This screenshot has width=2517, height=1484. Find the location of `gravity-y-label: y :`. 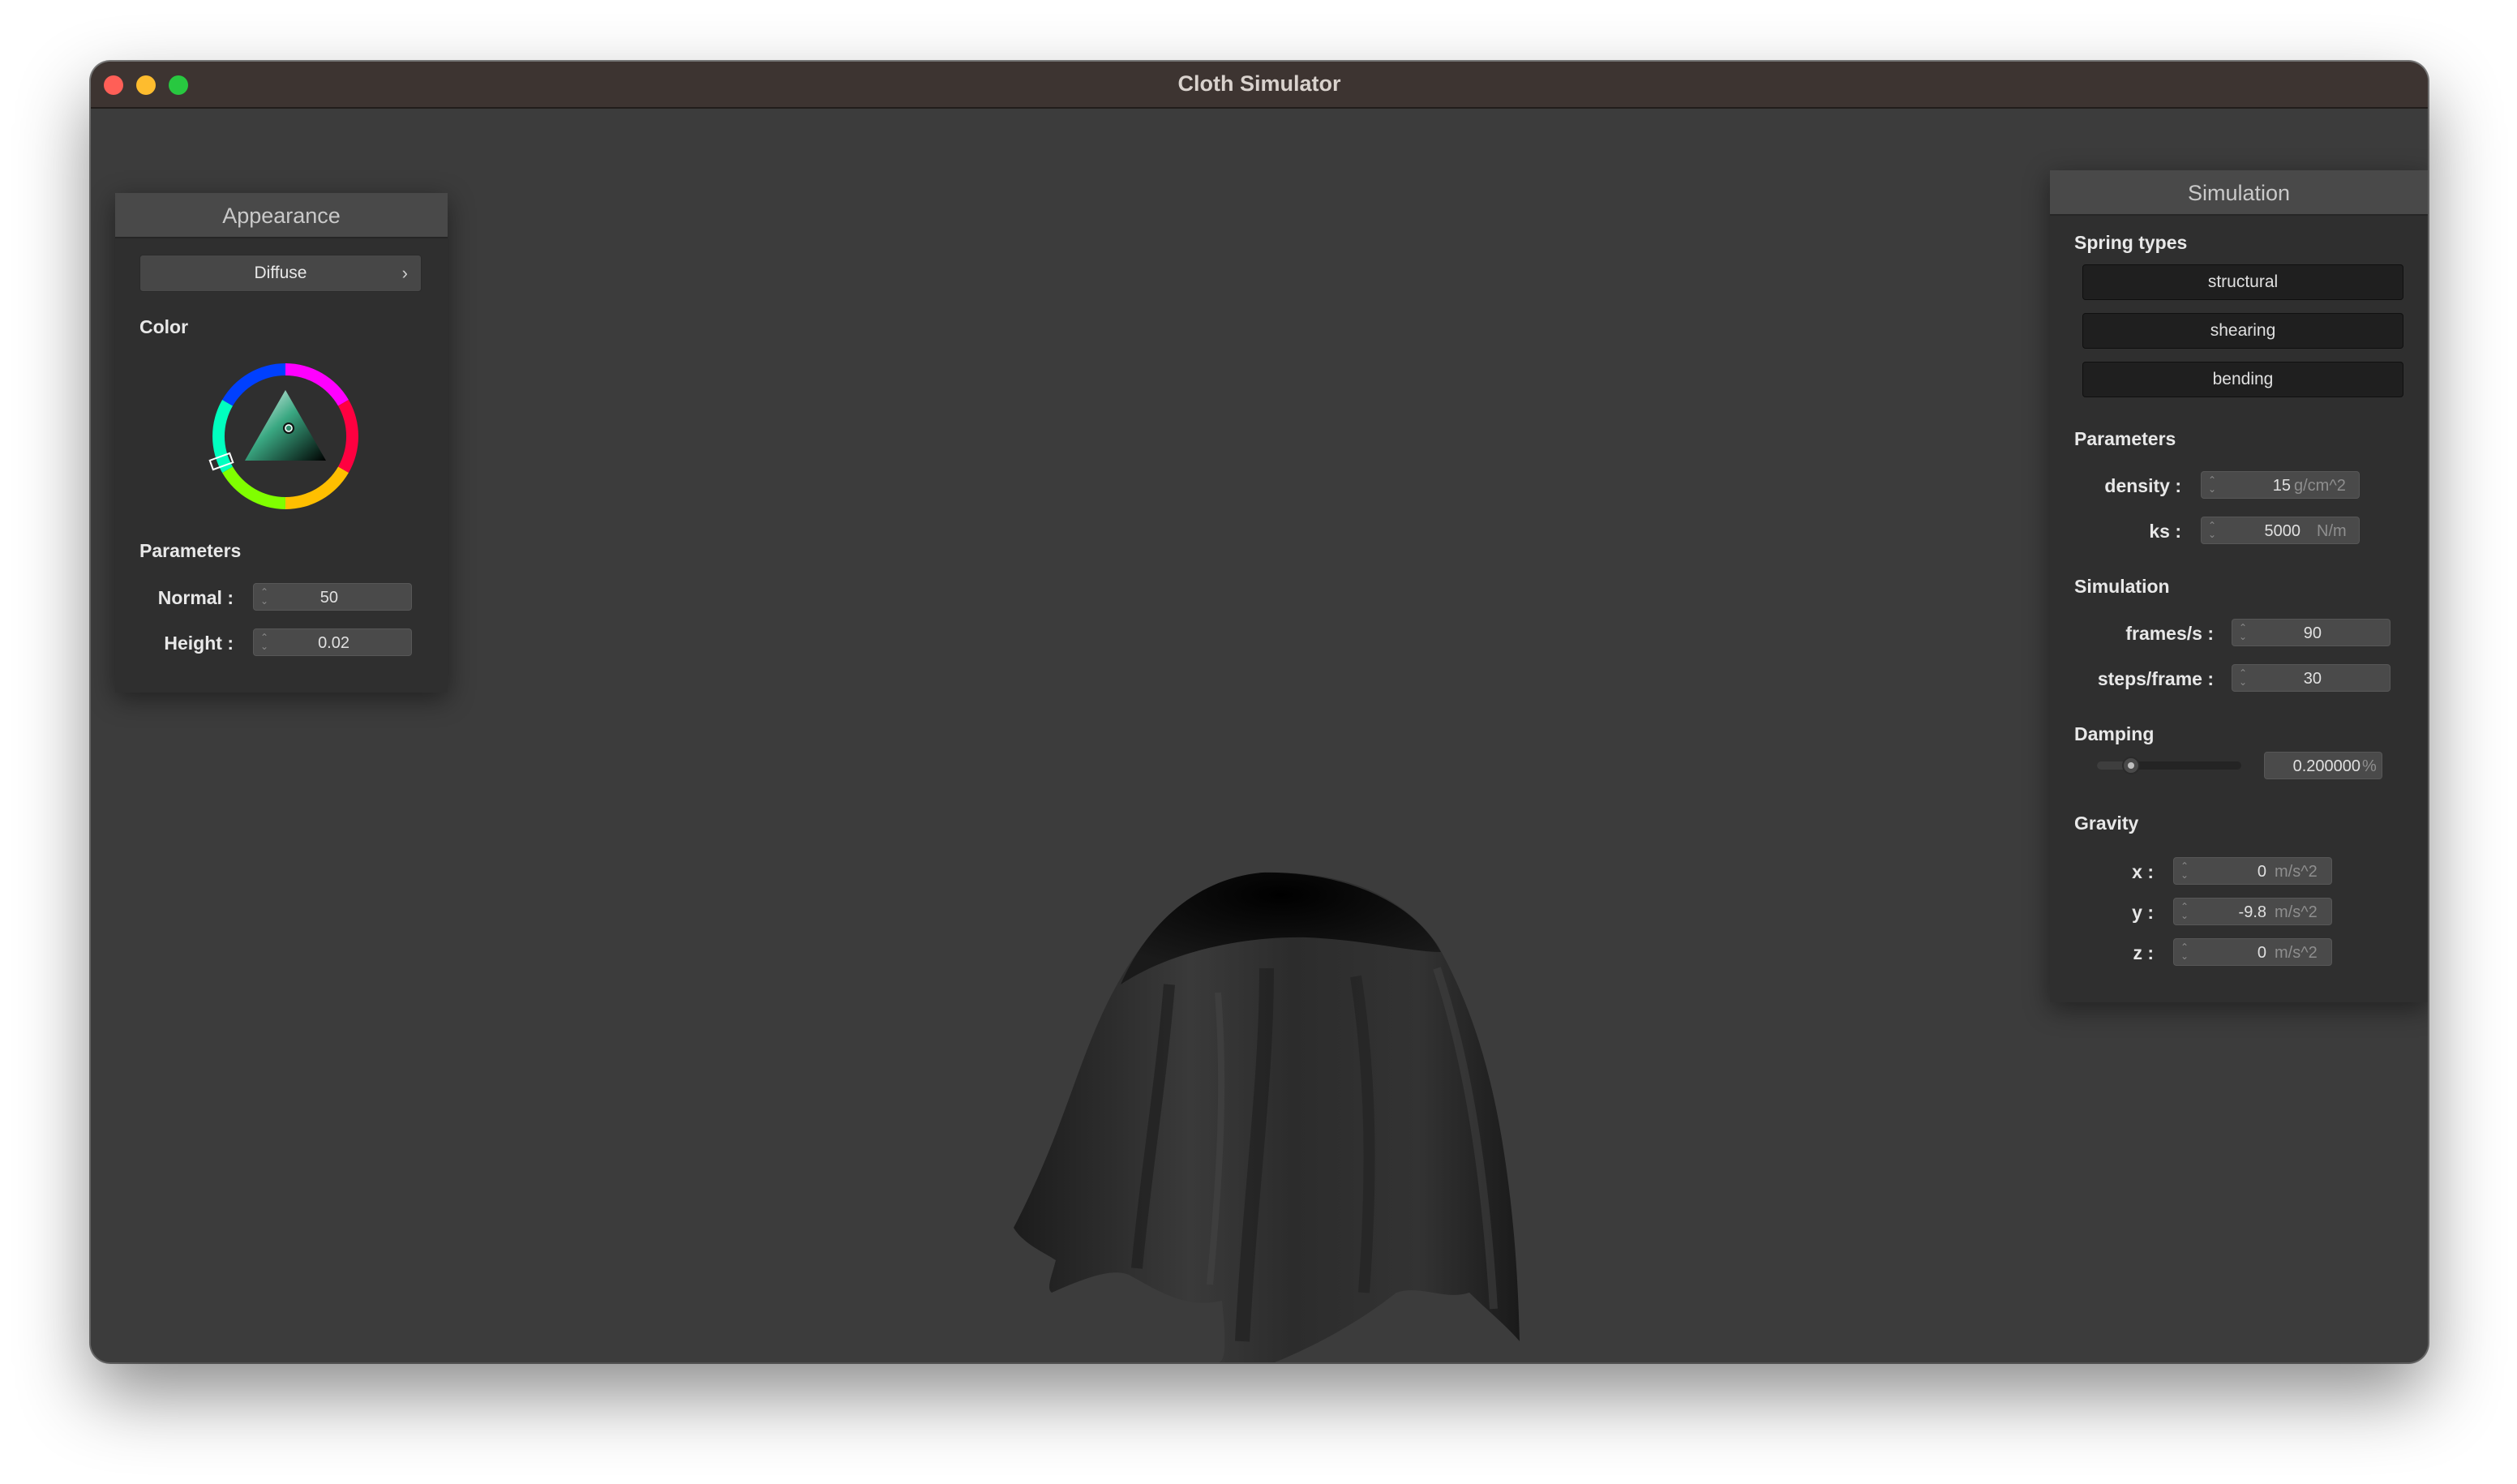

gravity-y-label: y : is located at coordinates (2143, 912).